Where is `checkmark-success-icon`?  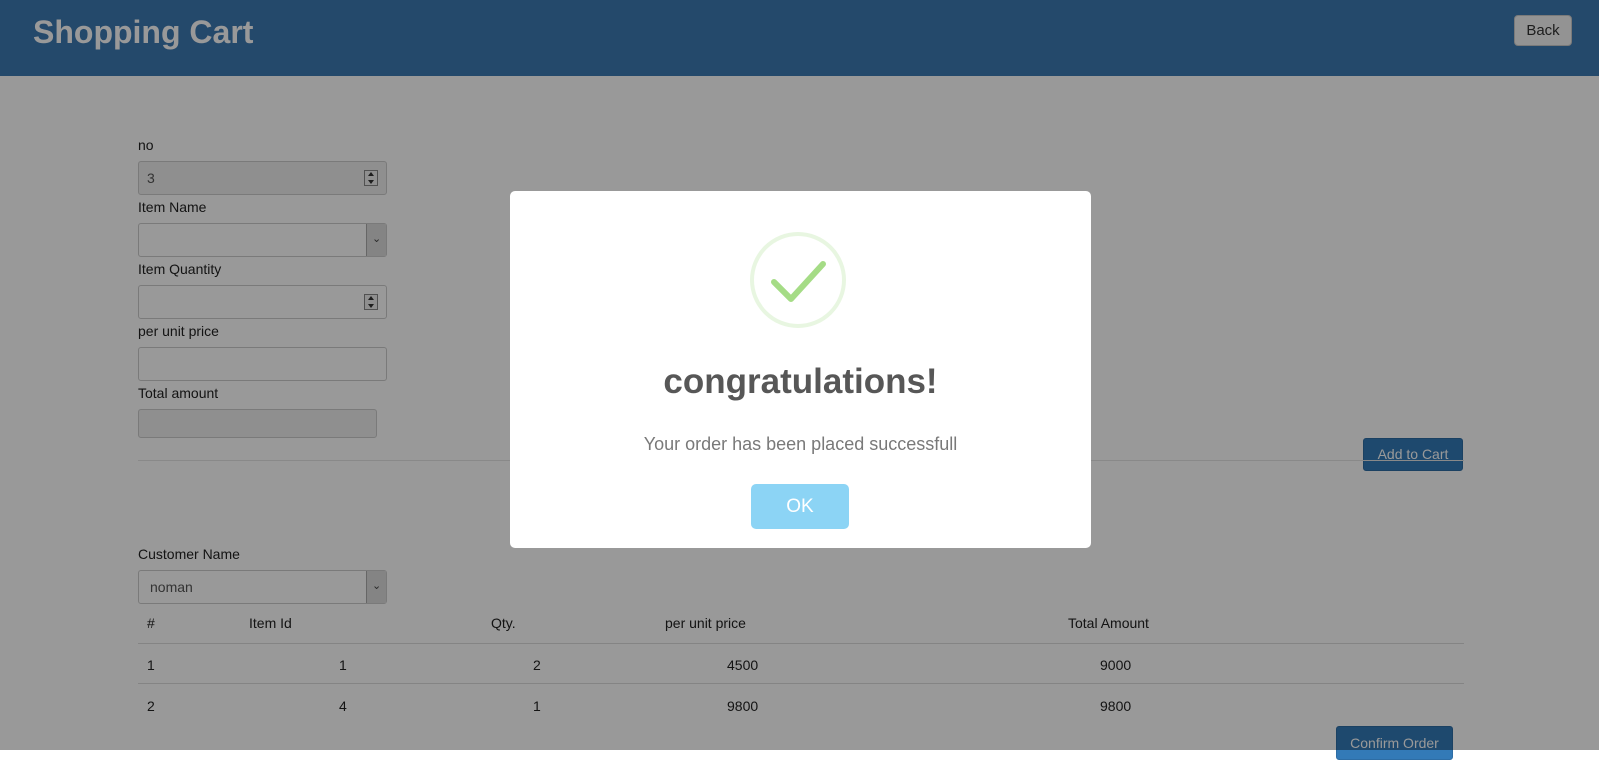 checkmark-success-icon is located at coordinates (798, 280).